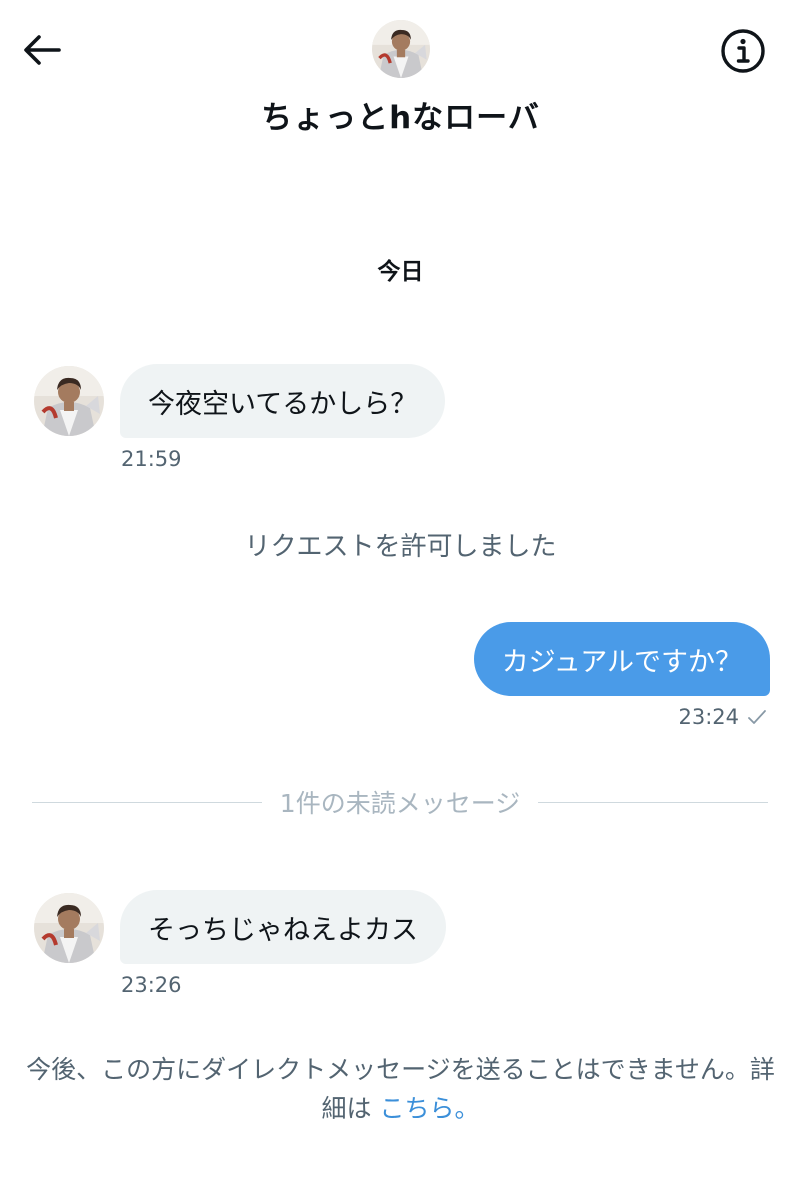  I want to click on info-icon, so click(743, 51).